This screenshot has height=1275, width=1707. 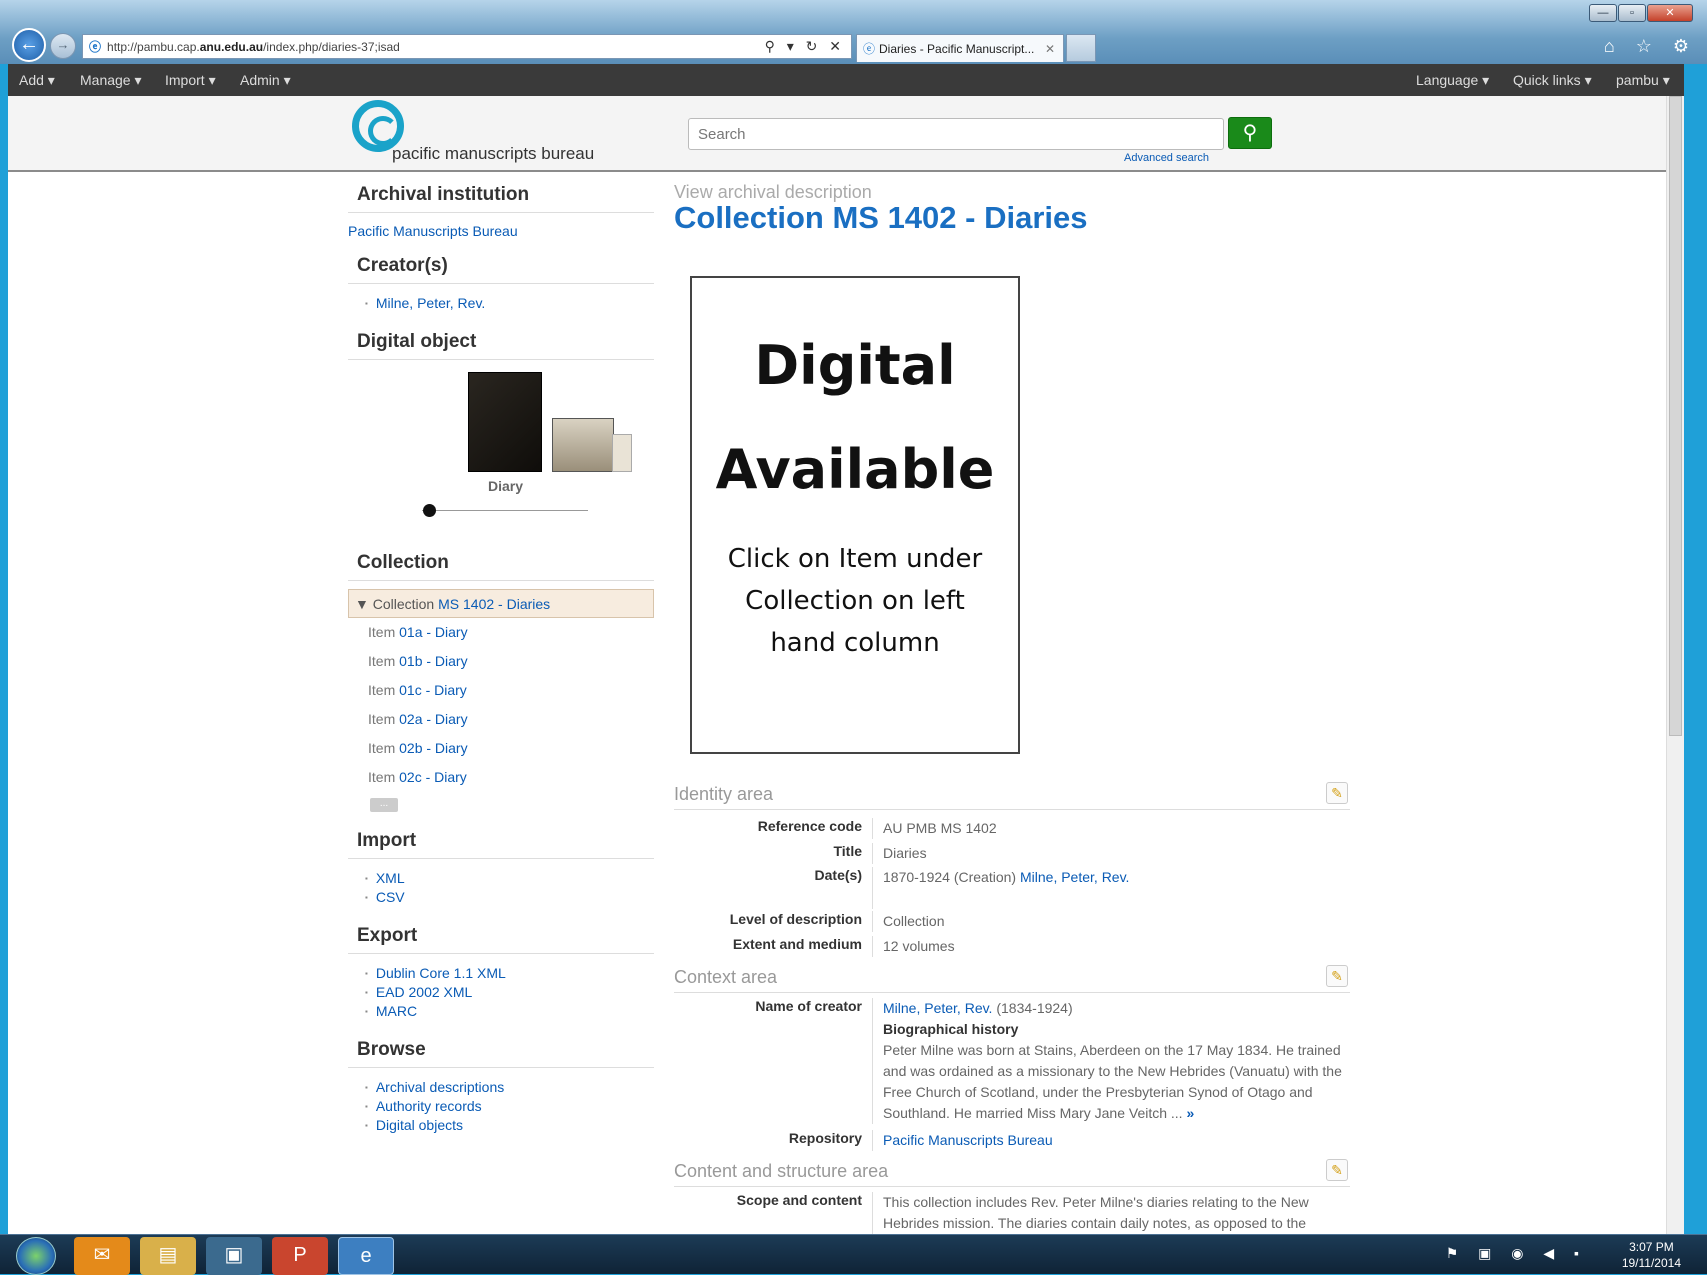 What do you see at coordinates (1651, 1247) in the screenshot?
I see `clock-time: 3:07 PM` at bounding box center [1651, 1247].